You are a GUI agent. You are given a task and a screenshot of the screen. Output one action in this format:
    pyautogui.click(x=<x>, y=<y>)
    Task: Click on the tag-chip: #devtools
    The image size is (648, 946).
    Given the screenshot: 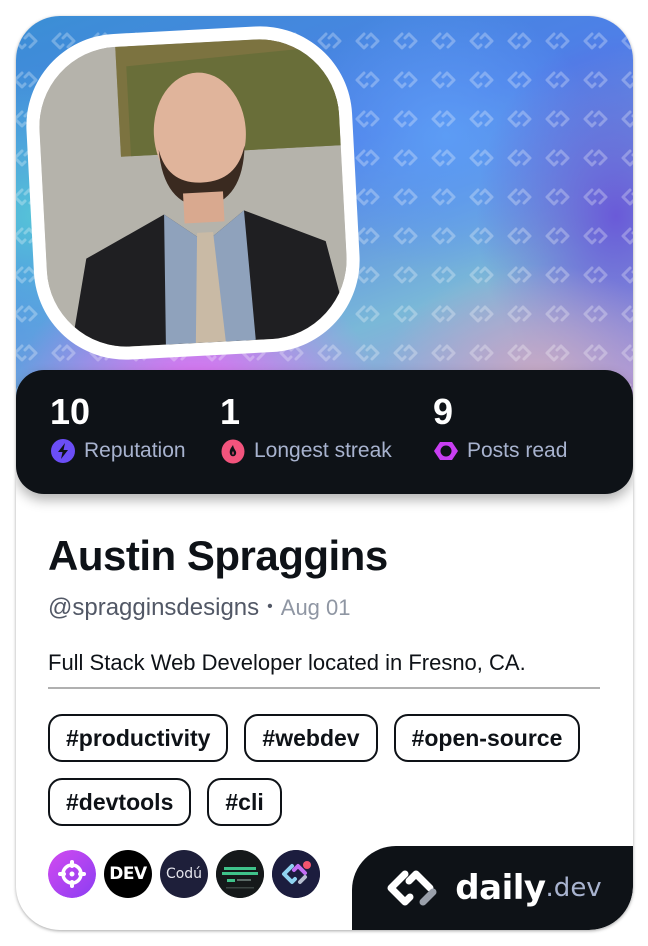 What is the action you would take?
    pyautogui.click(x=120, y=802)
    